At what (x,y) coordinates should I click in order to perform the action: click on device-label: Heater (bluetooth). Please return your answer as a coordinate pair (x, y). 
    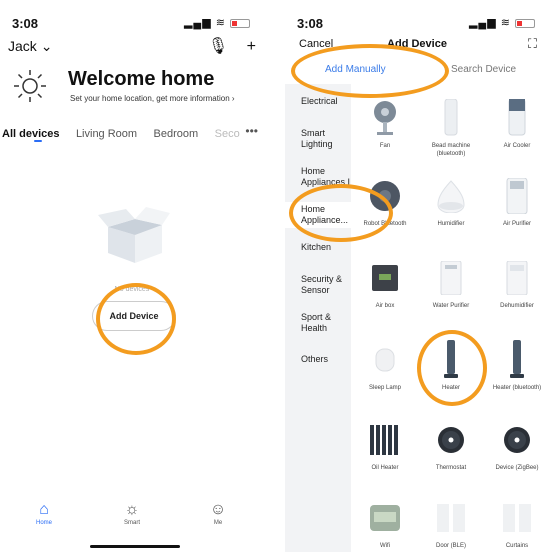
    Looking at the image, I should click on (517, 388).